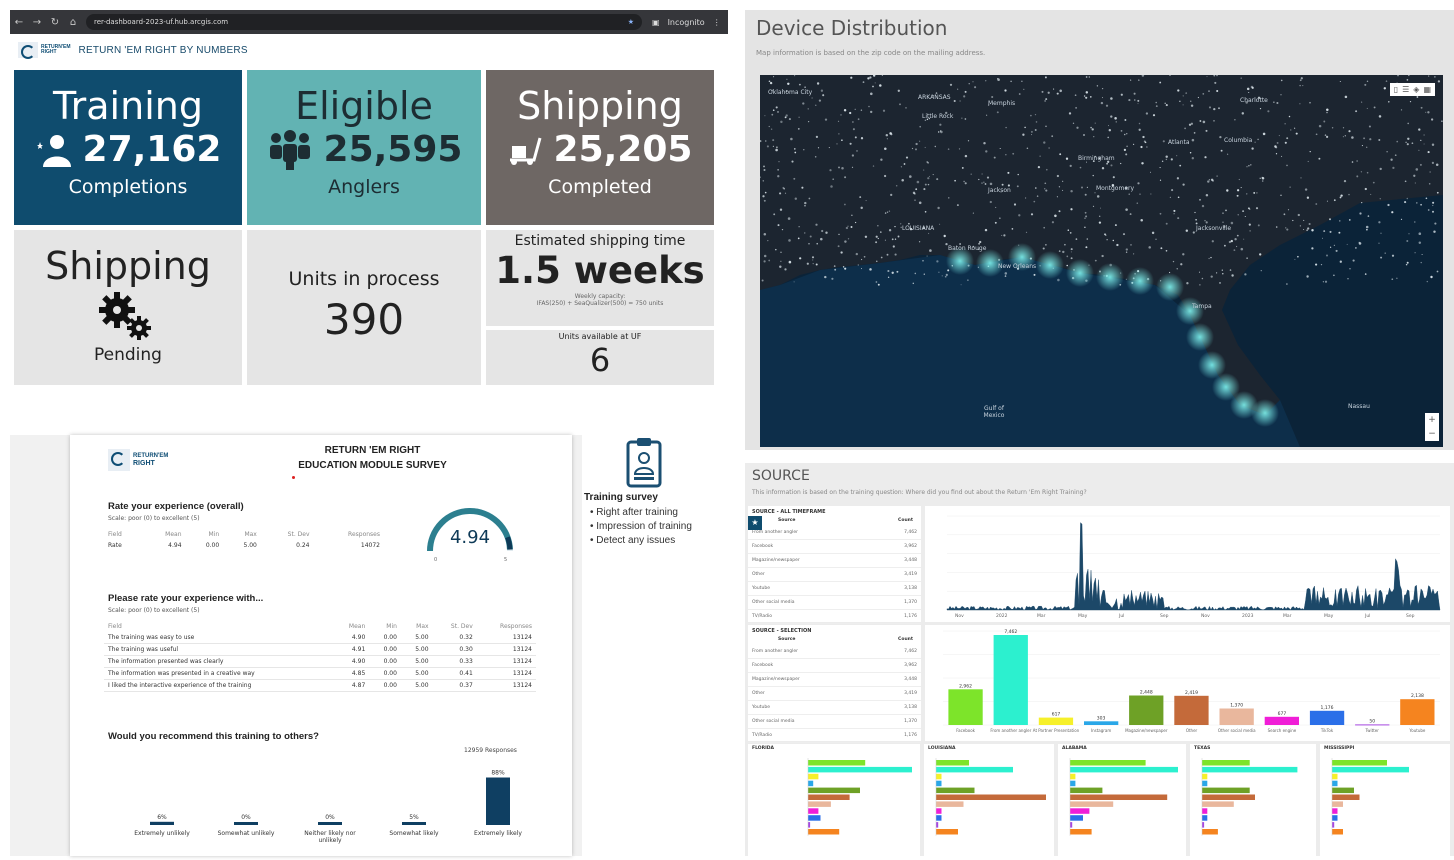 The image size is (1454, 860). Describe the element at coordinates (1432, 434) in the screenshot. I see `zoom-out-button: −` at that location.